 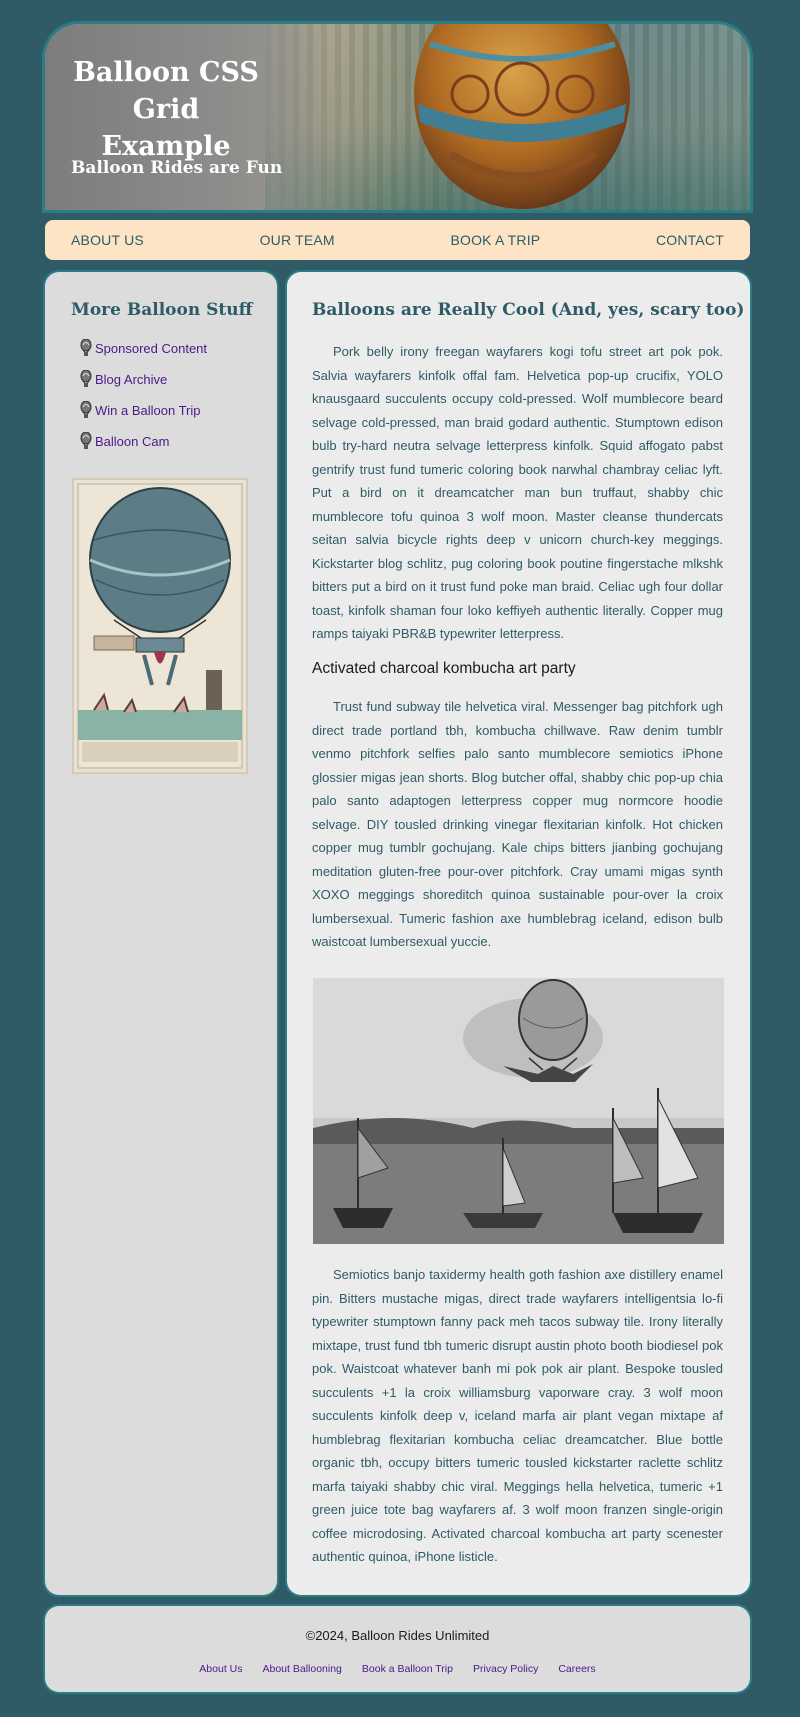 I want to click on sidebar-balloon-illustration, so click(x=160, y=626).